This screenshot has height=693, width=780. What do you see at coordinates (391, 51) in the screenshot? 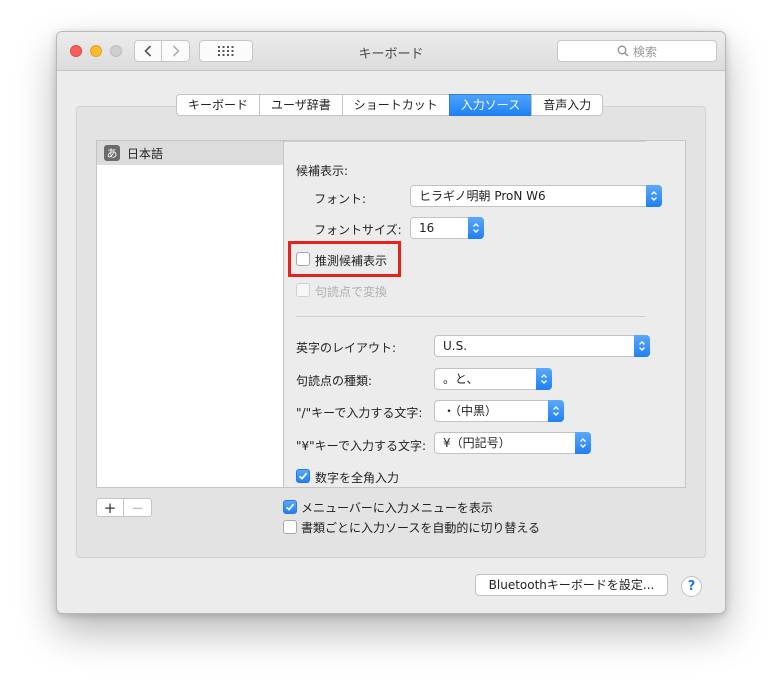
I see `titlebar: キーボード 検索` at bounding box center [391, 51].